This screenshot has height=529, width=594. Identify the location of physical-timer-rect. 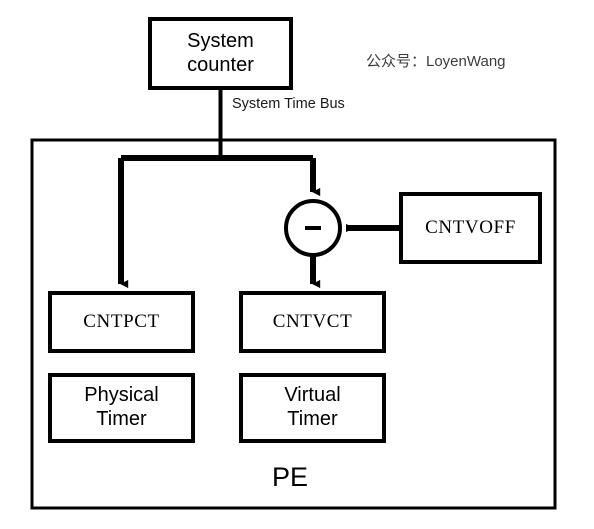
(121, 408).